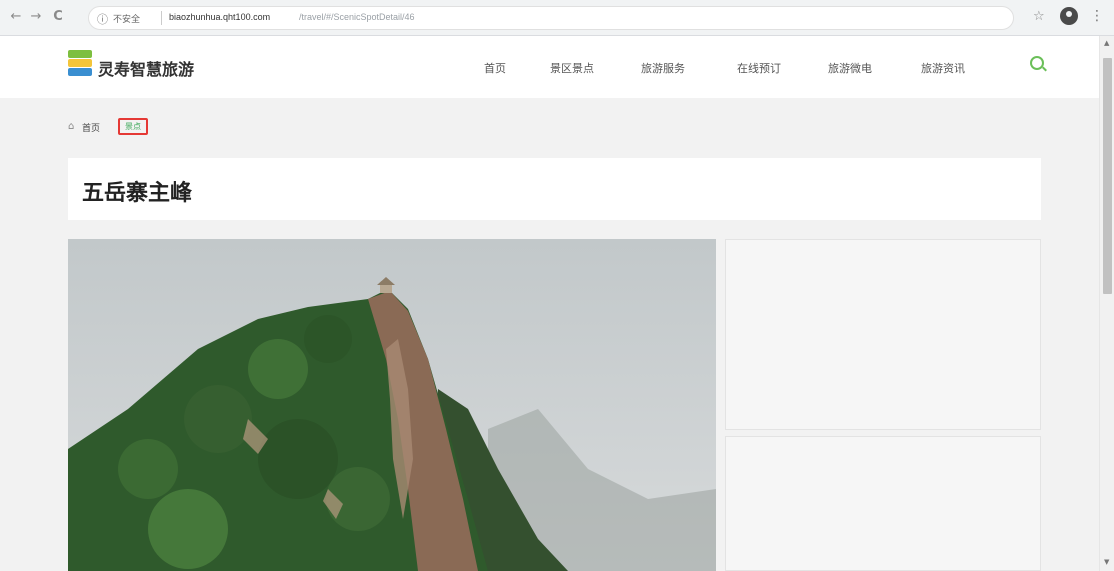 The width and height of the screenshot is (1114, 571). Describe the element at coordinates (36, 17) in the screenshot. I see `forward-icon: →` at that location.